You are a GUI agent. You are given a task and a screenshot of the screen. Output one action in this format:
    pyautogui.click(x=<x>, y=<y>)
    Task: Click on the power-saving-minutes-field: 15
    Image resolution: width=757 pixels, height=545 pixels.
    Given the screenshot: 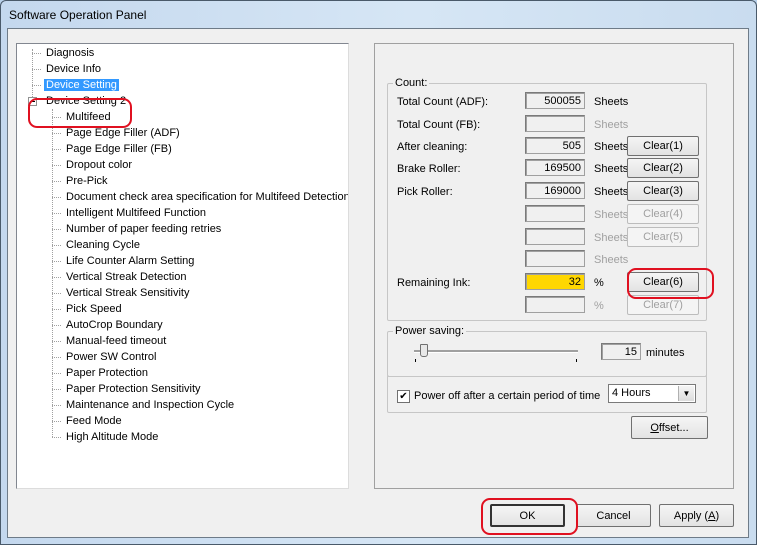 What is the action you would take?
    pyautogui.click(x=621, y=351)
    